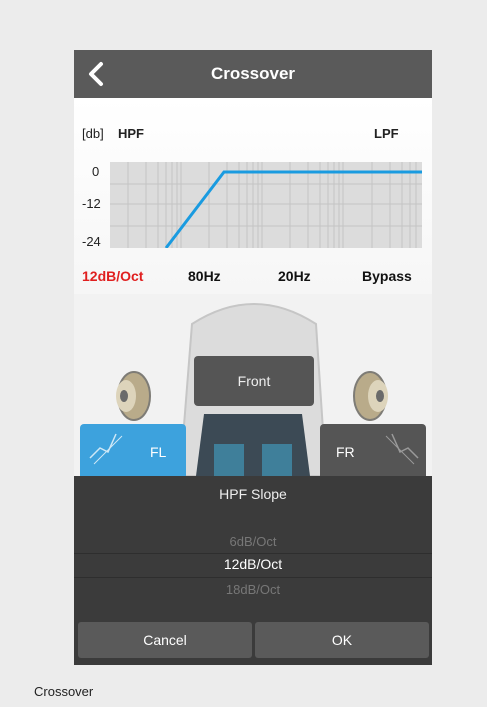 This screenshot has height=707, width=487. I want to click on hpf-frequency-value: 80Hz, so click(204, 276).